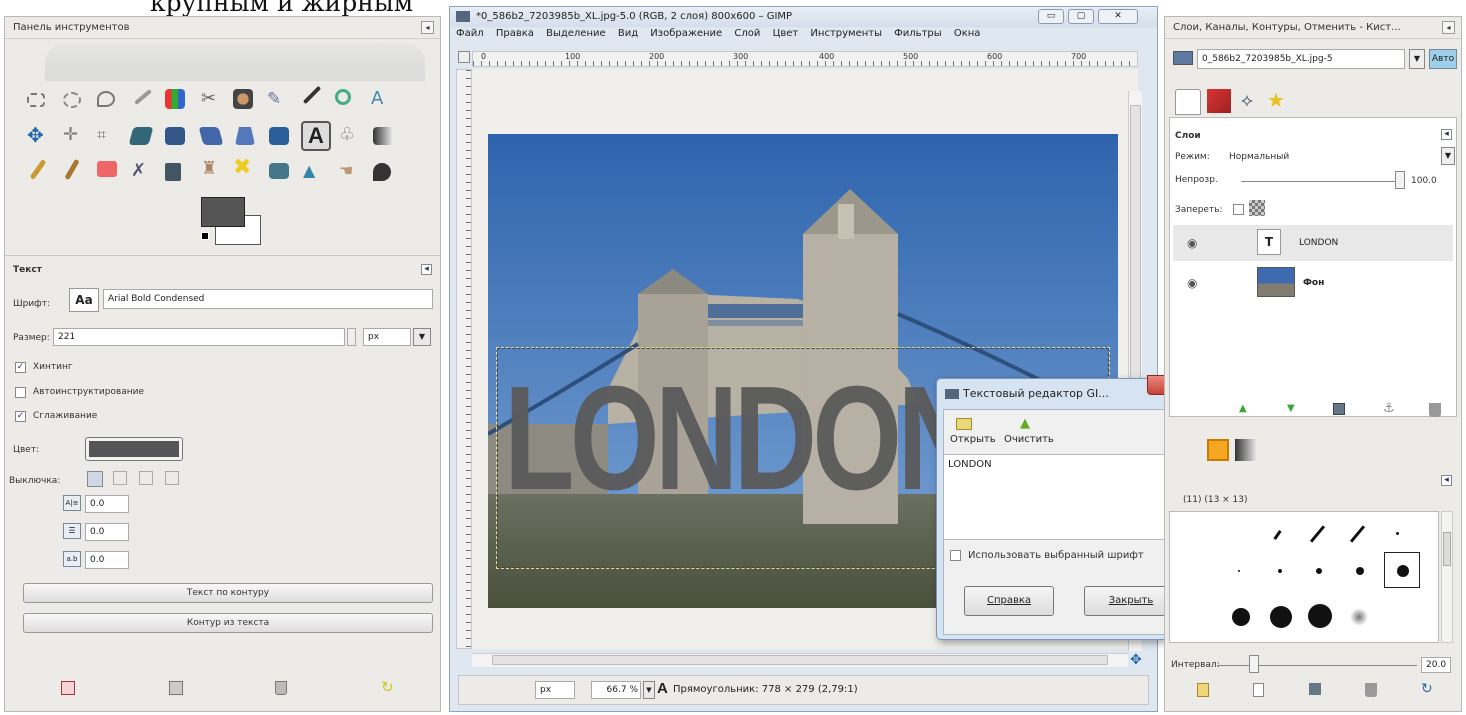  What do you see at coordinates (1447, 577) in the screenshot?
I see `brush-scrollbar` at bounding box center [1447, 577].